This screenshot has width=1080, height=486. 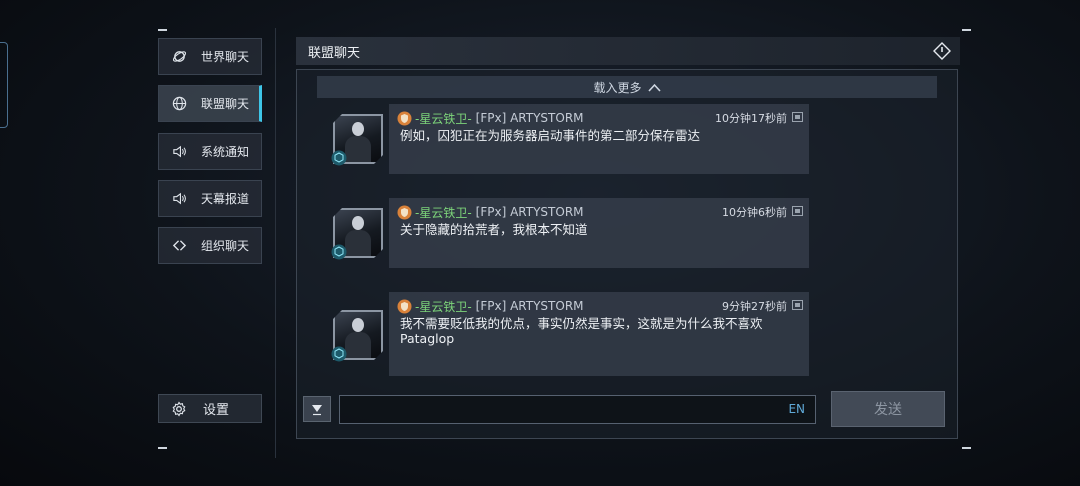 I want to click on settings-label: 设置, so click(x=216, y=410).